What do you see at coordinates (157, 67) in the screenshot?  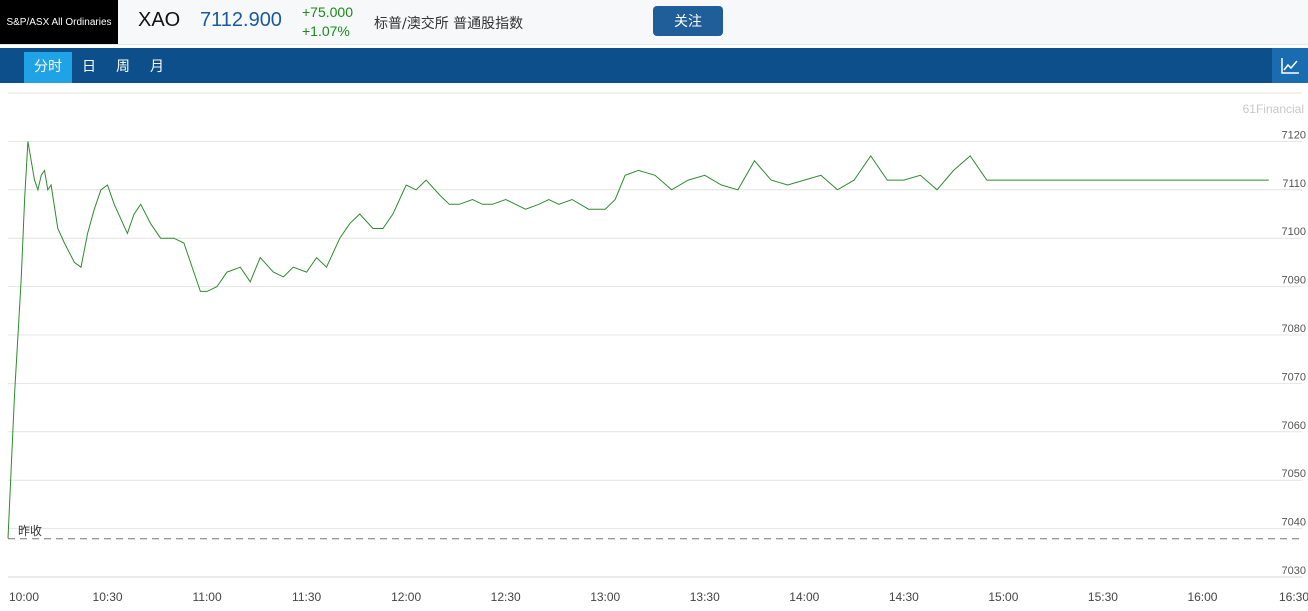 I see `tab-monthly: 月` at bounding box center [157, 67].